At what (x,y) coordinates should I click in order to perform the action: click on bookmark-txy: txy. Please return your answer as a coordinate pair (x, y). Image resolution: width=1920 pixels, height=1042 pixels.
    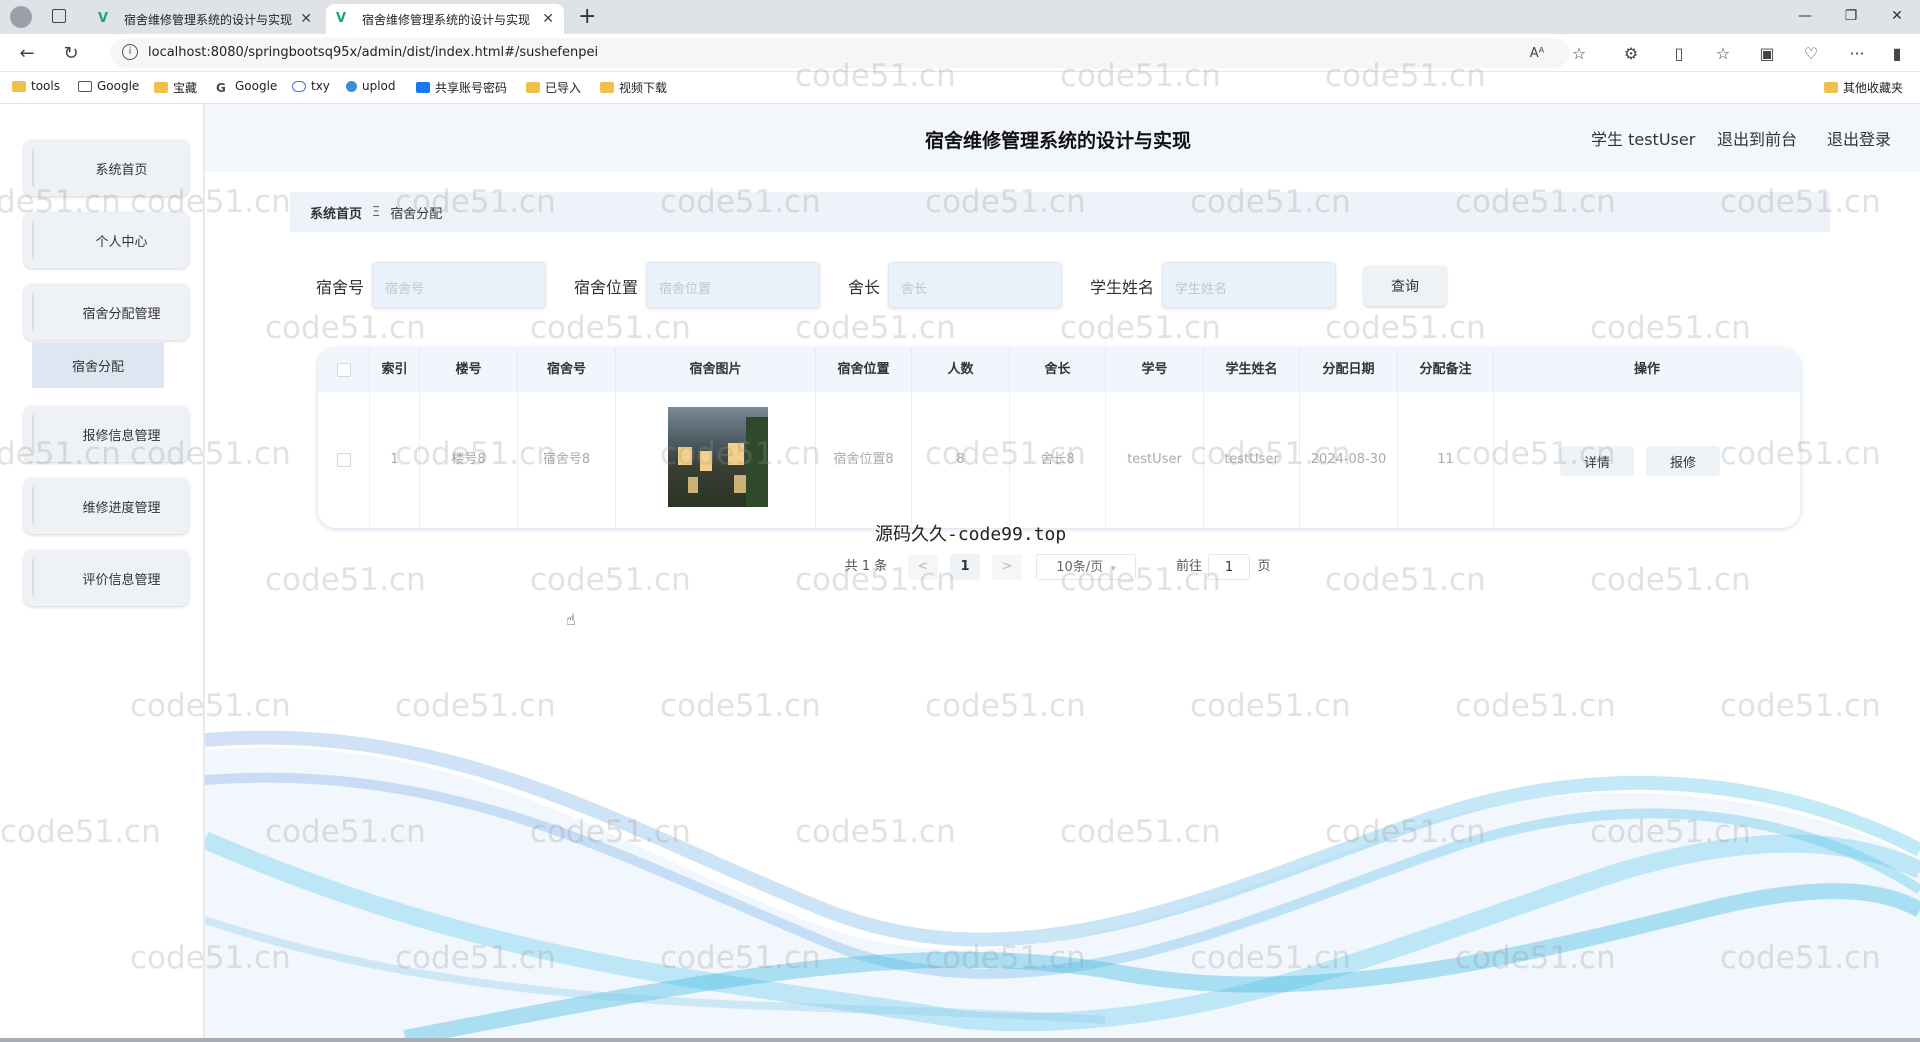
    Looking at the image, I should click on (311, 86).